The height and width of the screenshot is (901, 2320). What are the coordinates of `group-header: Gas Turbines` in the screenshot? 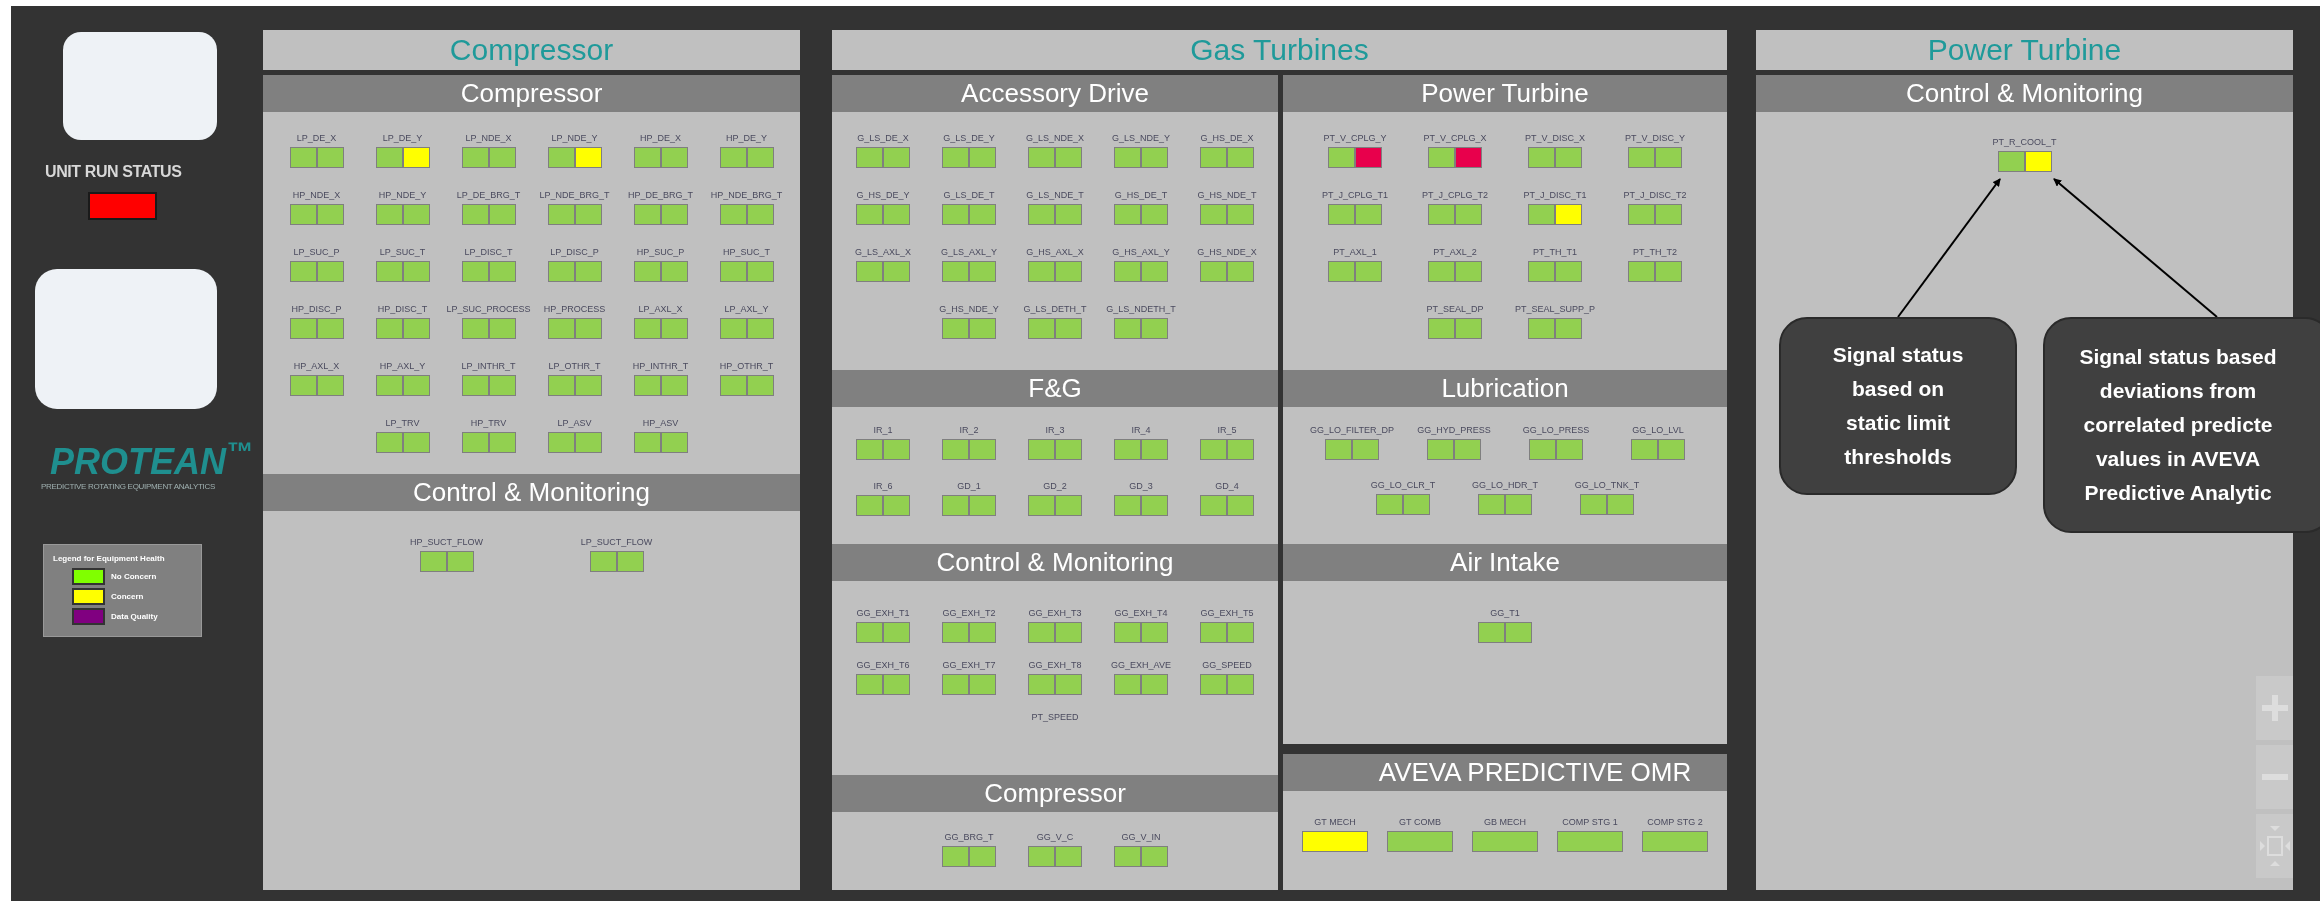 It's located at (1279, 50).